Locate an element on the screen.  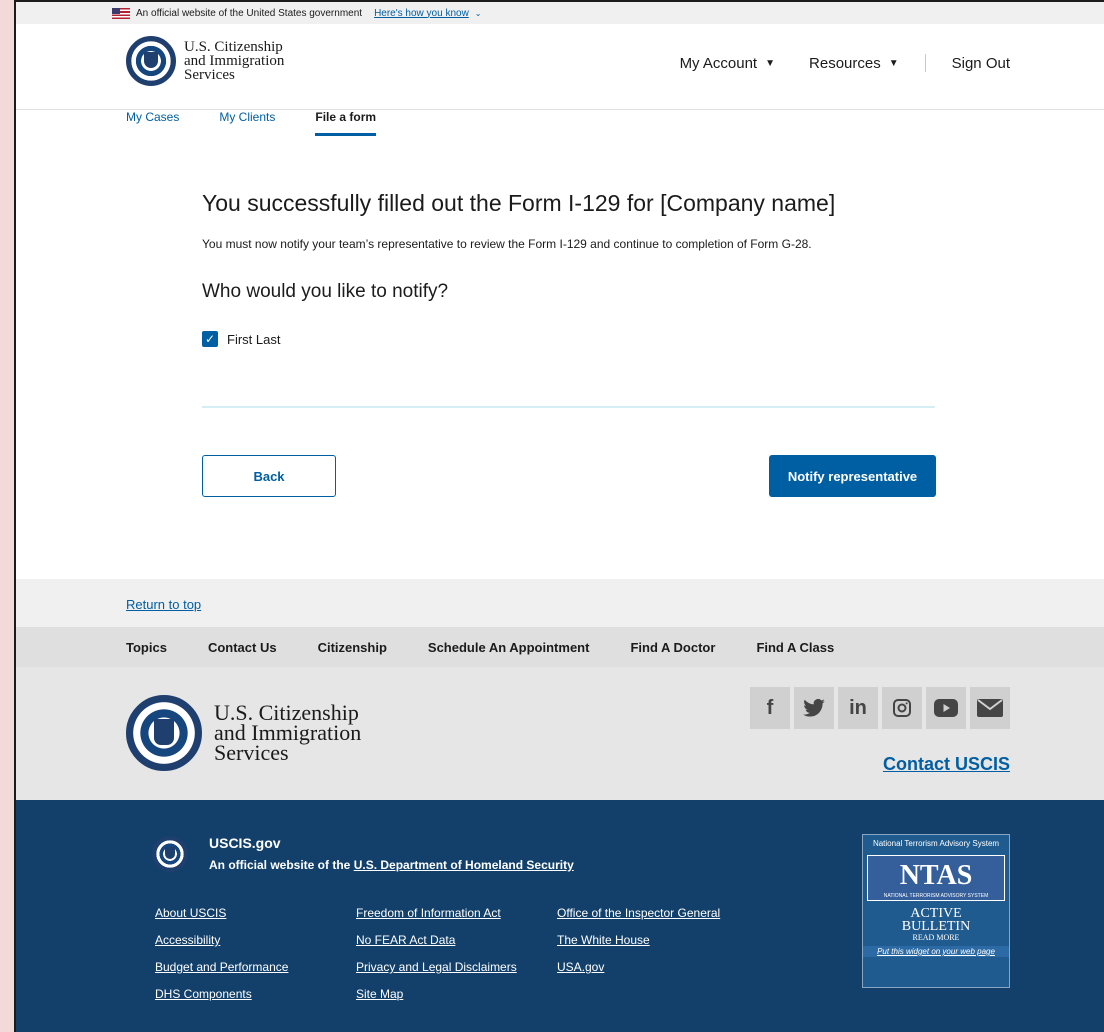
twitter-icon is located at coordinates (814, 708).